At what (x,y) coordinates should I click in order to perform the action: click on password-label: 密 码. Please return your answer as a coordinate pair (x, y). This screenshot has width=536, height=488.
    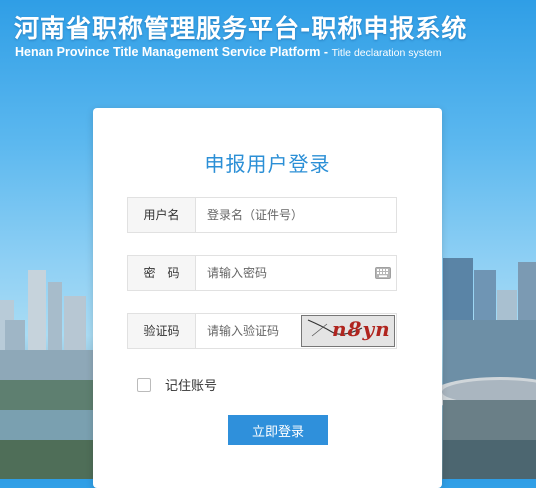
    Looking at the image, I should click on (162, 273).